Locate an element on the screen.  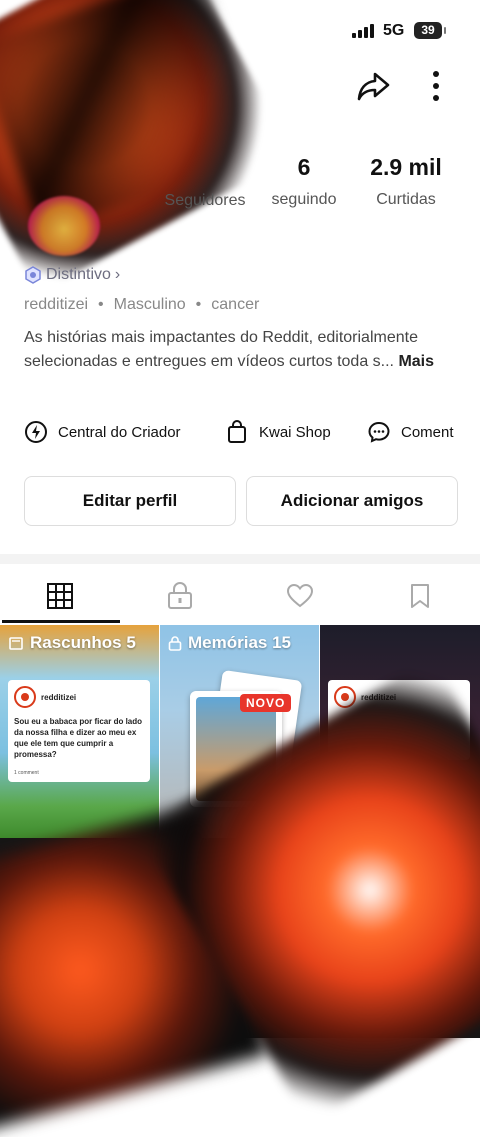
likes-count: 2.9 mil is located at coordinates (406, 167).